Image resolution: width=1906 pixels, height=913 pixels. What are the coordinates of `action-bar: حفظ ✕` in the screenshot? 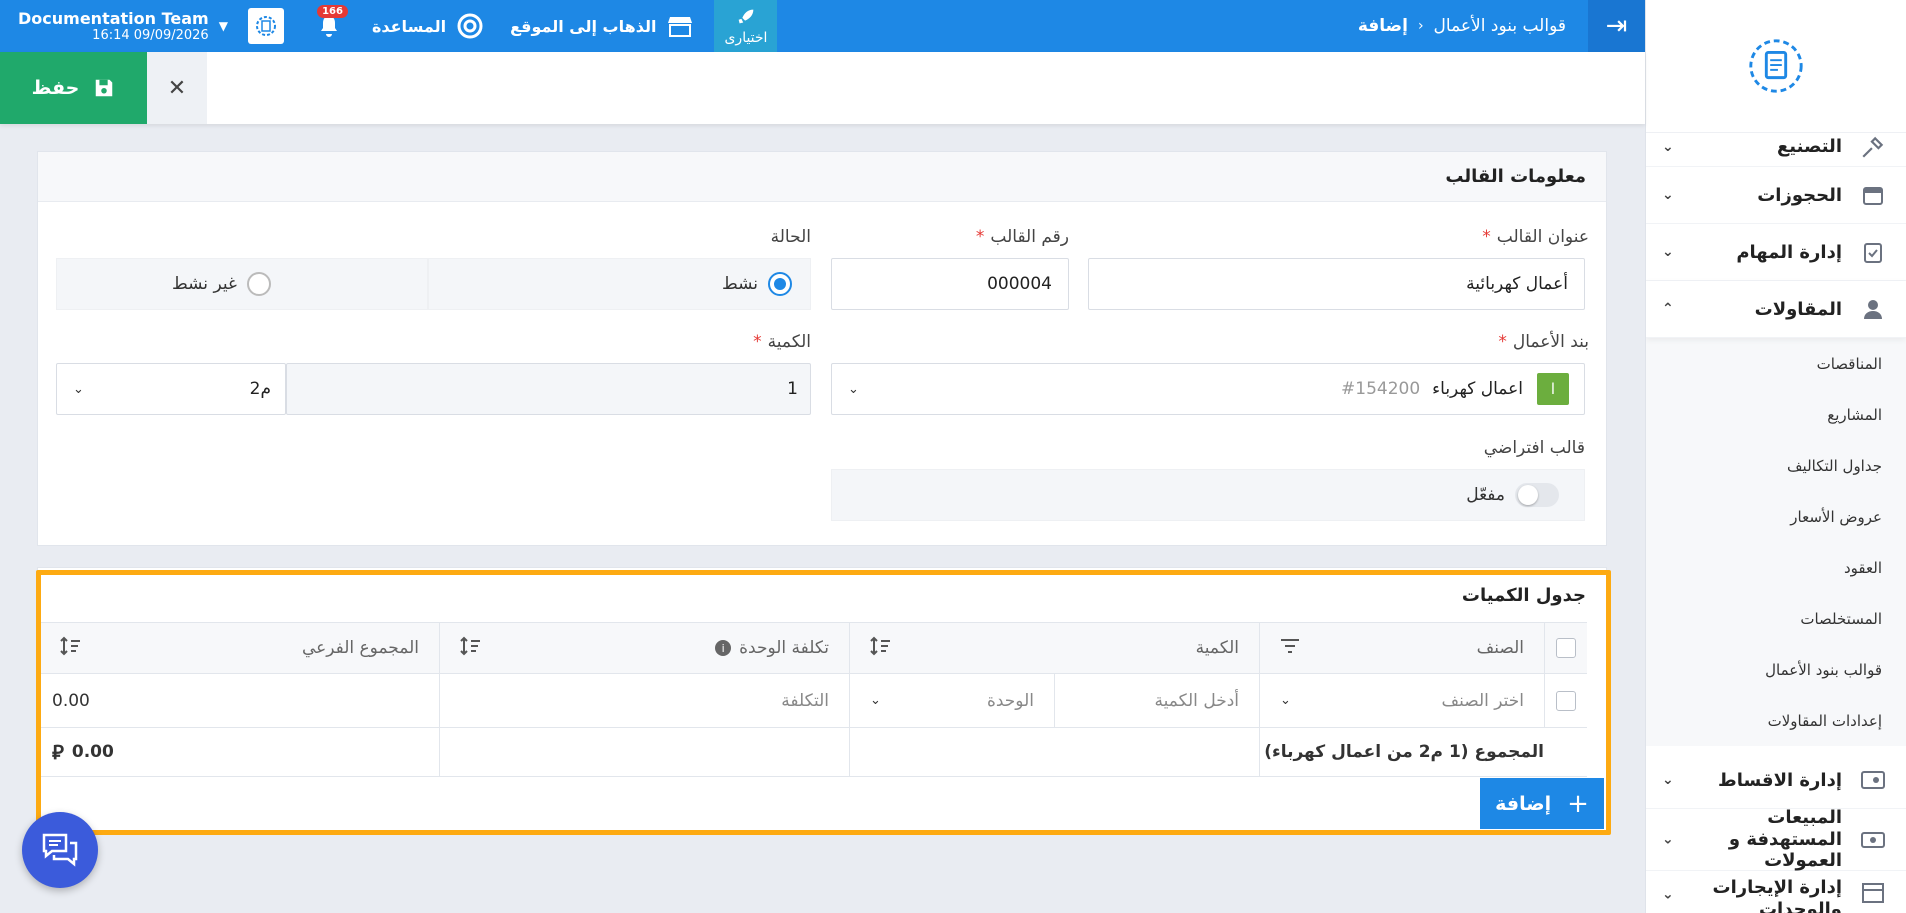 It's located at (822, 88).